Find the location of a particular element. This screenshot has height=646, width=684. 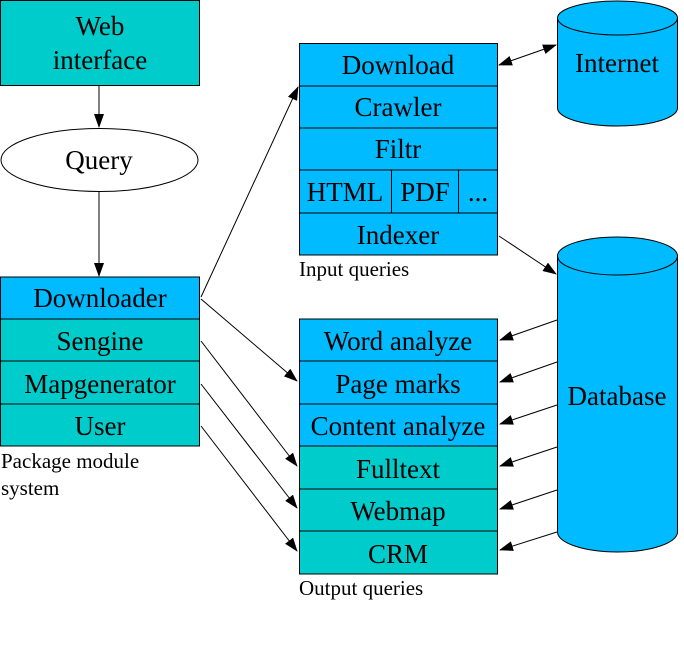

database-cylinder: Database is located at coordinates (617, 394).